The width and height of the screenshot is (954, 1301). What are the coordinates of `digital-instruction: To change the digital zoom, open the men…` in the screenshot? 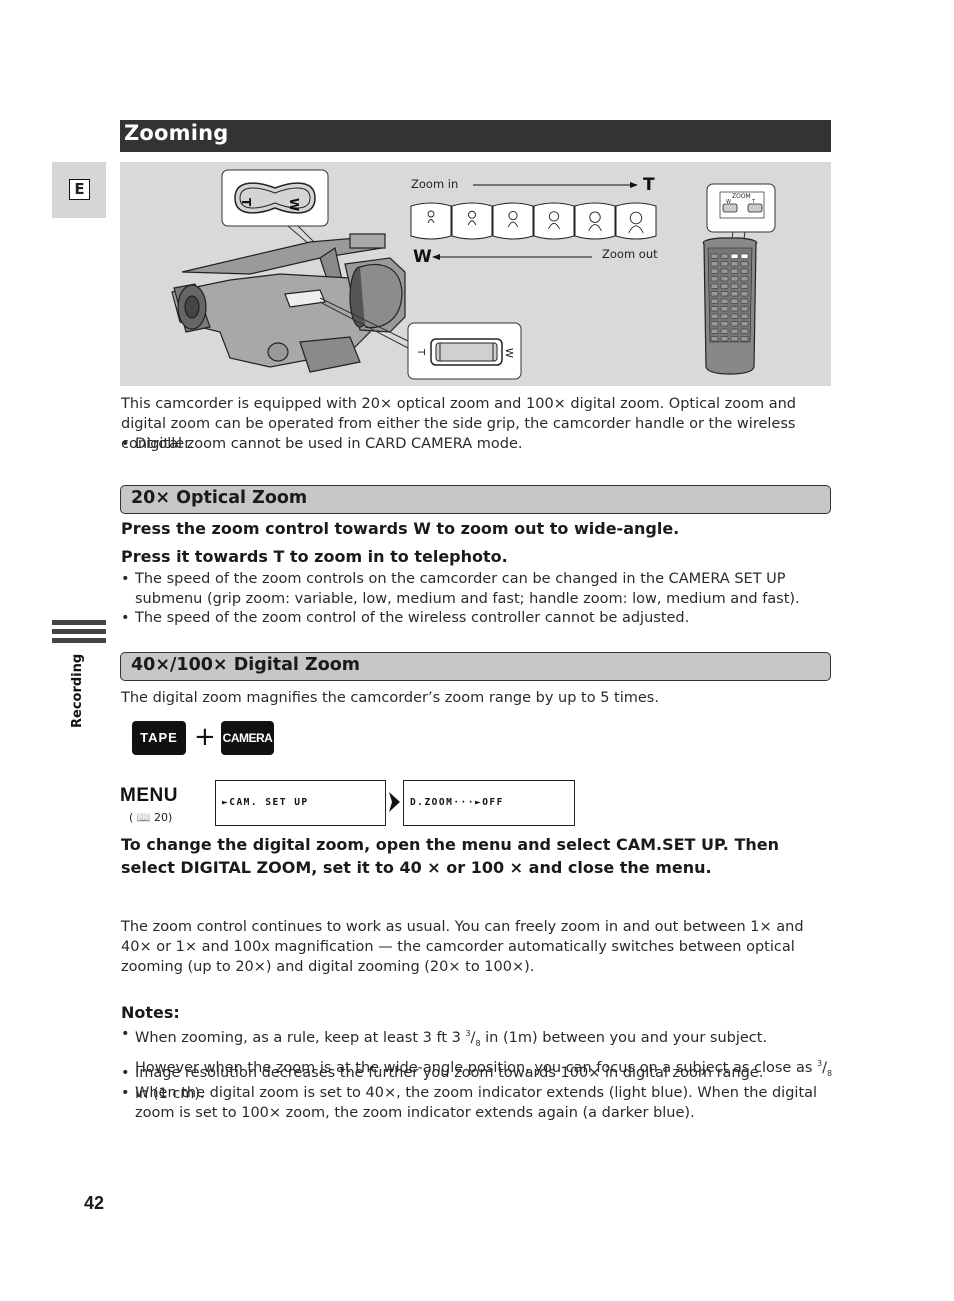 It's located at (450, 856).